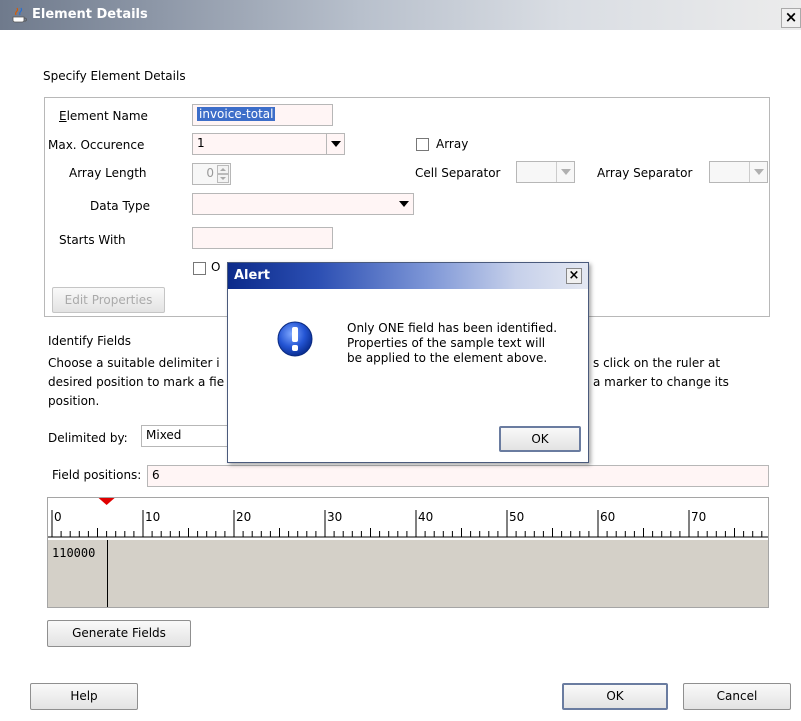  I want to click on element-name-label: Element Name, so click(103, 116).